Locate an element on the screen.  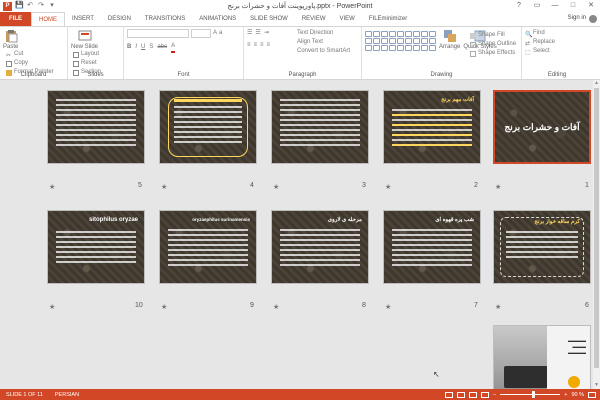
tab-insert: INSERT is located at coordinates (83, 19).